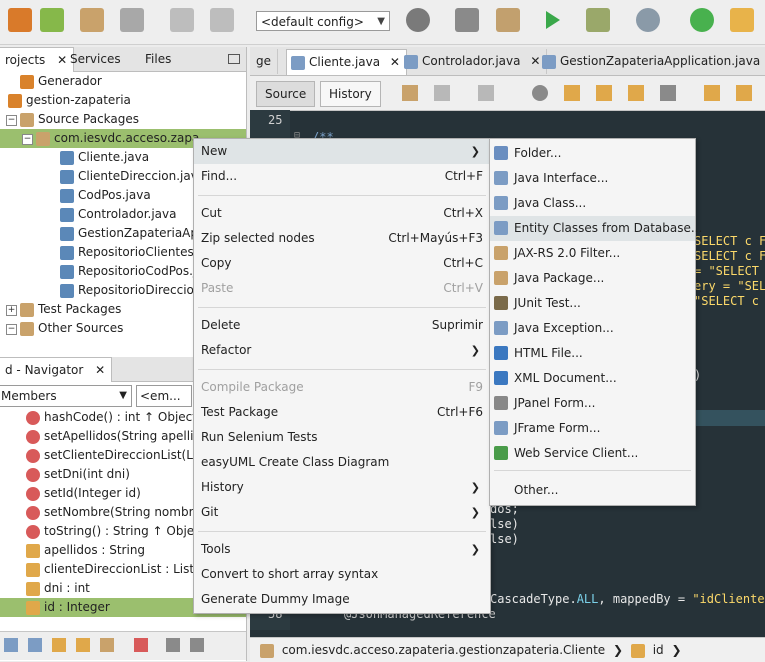 Image resolution: width=765 pixels, height=662 pixels. I want to click on menu-item-copy: Copy Ctrl+C, so click(342, 263).